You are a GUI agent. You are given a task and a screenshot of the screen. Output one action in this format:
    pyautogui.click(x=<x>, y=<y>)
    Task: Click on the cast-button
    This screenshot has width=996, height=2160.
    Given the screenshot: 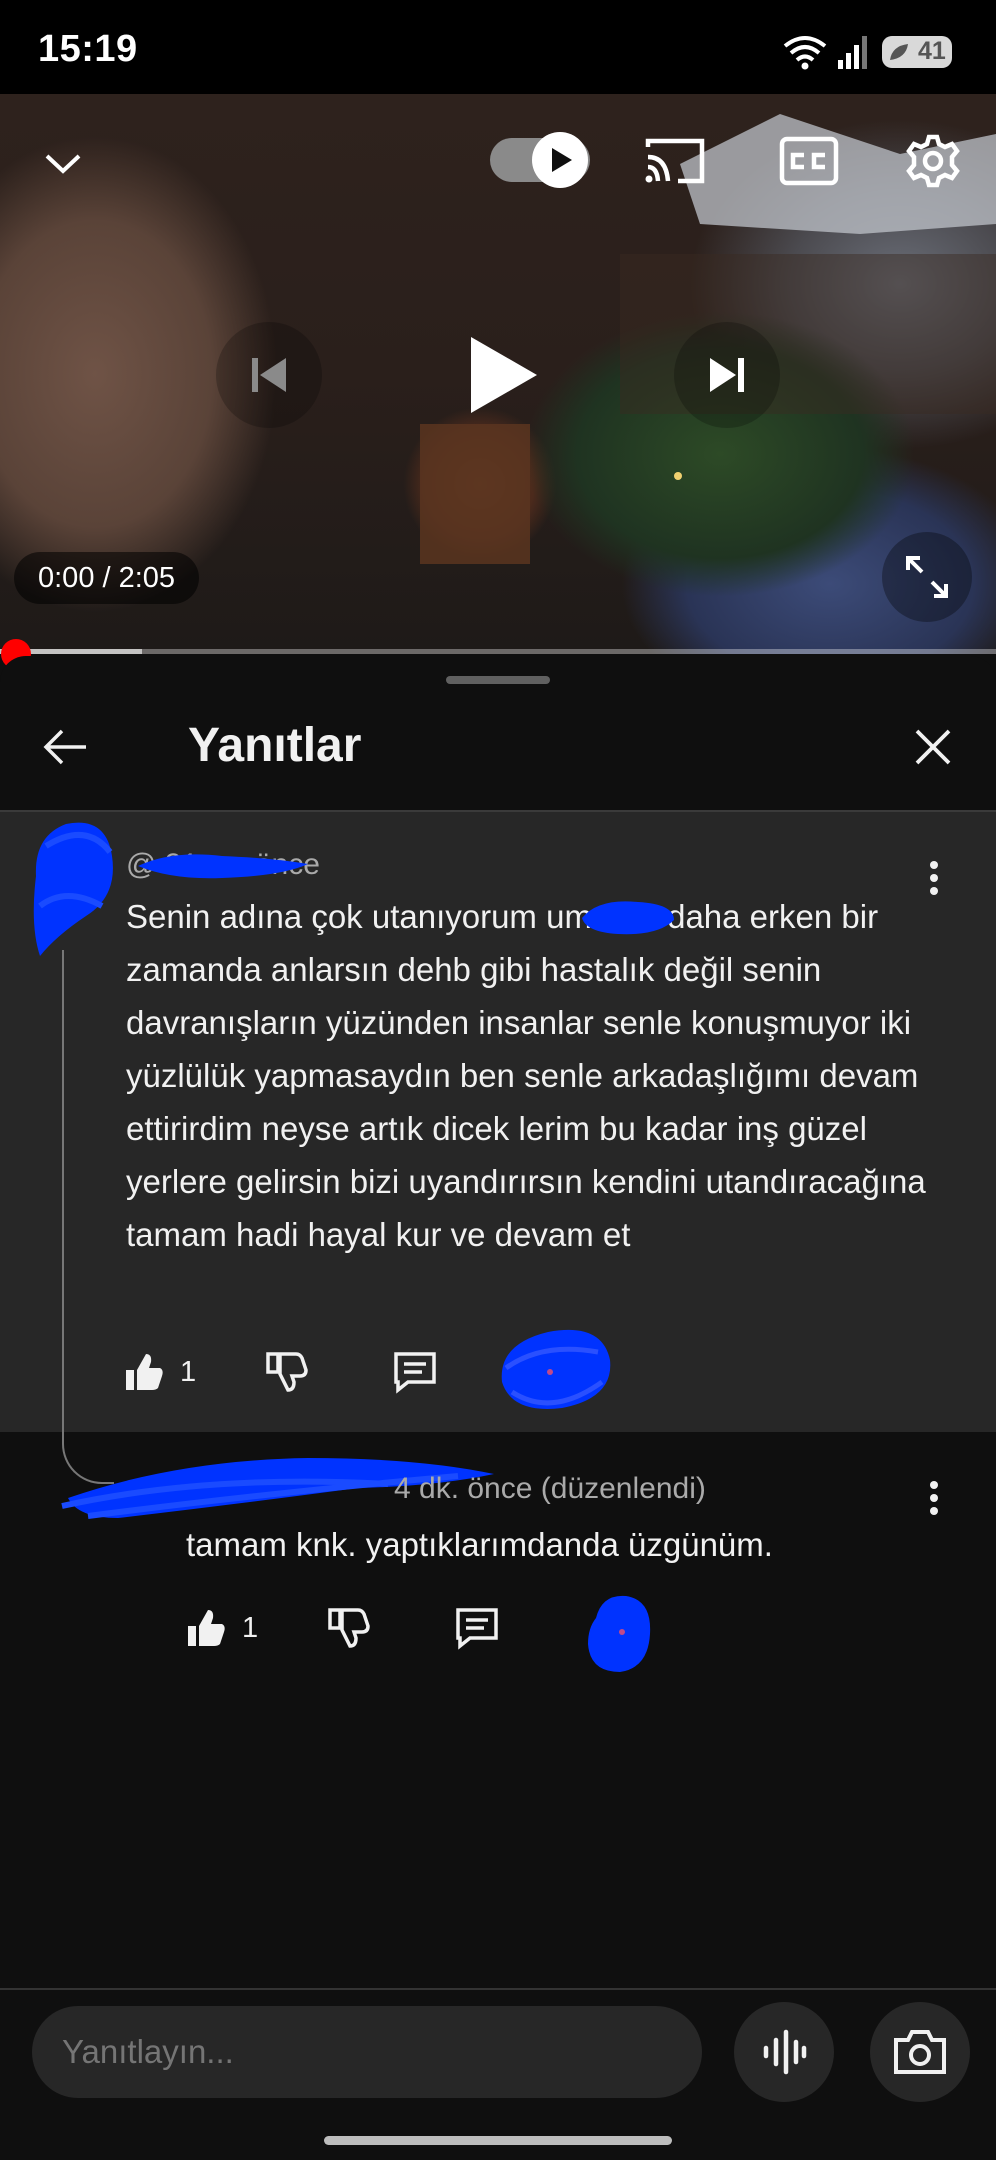 What is the action you would take?
    pyautogui.click(x=675, y=161)
    